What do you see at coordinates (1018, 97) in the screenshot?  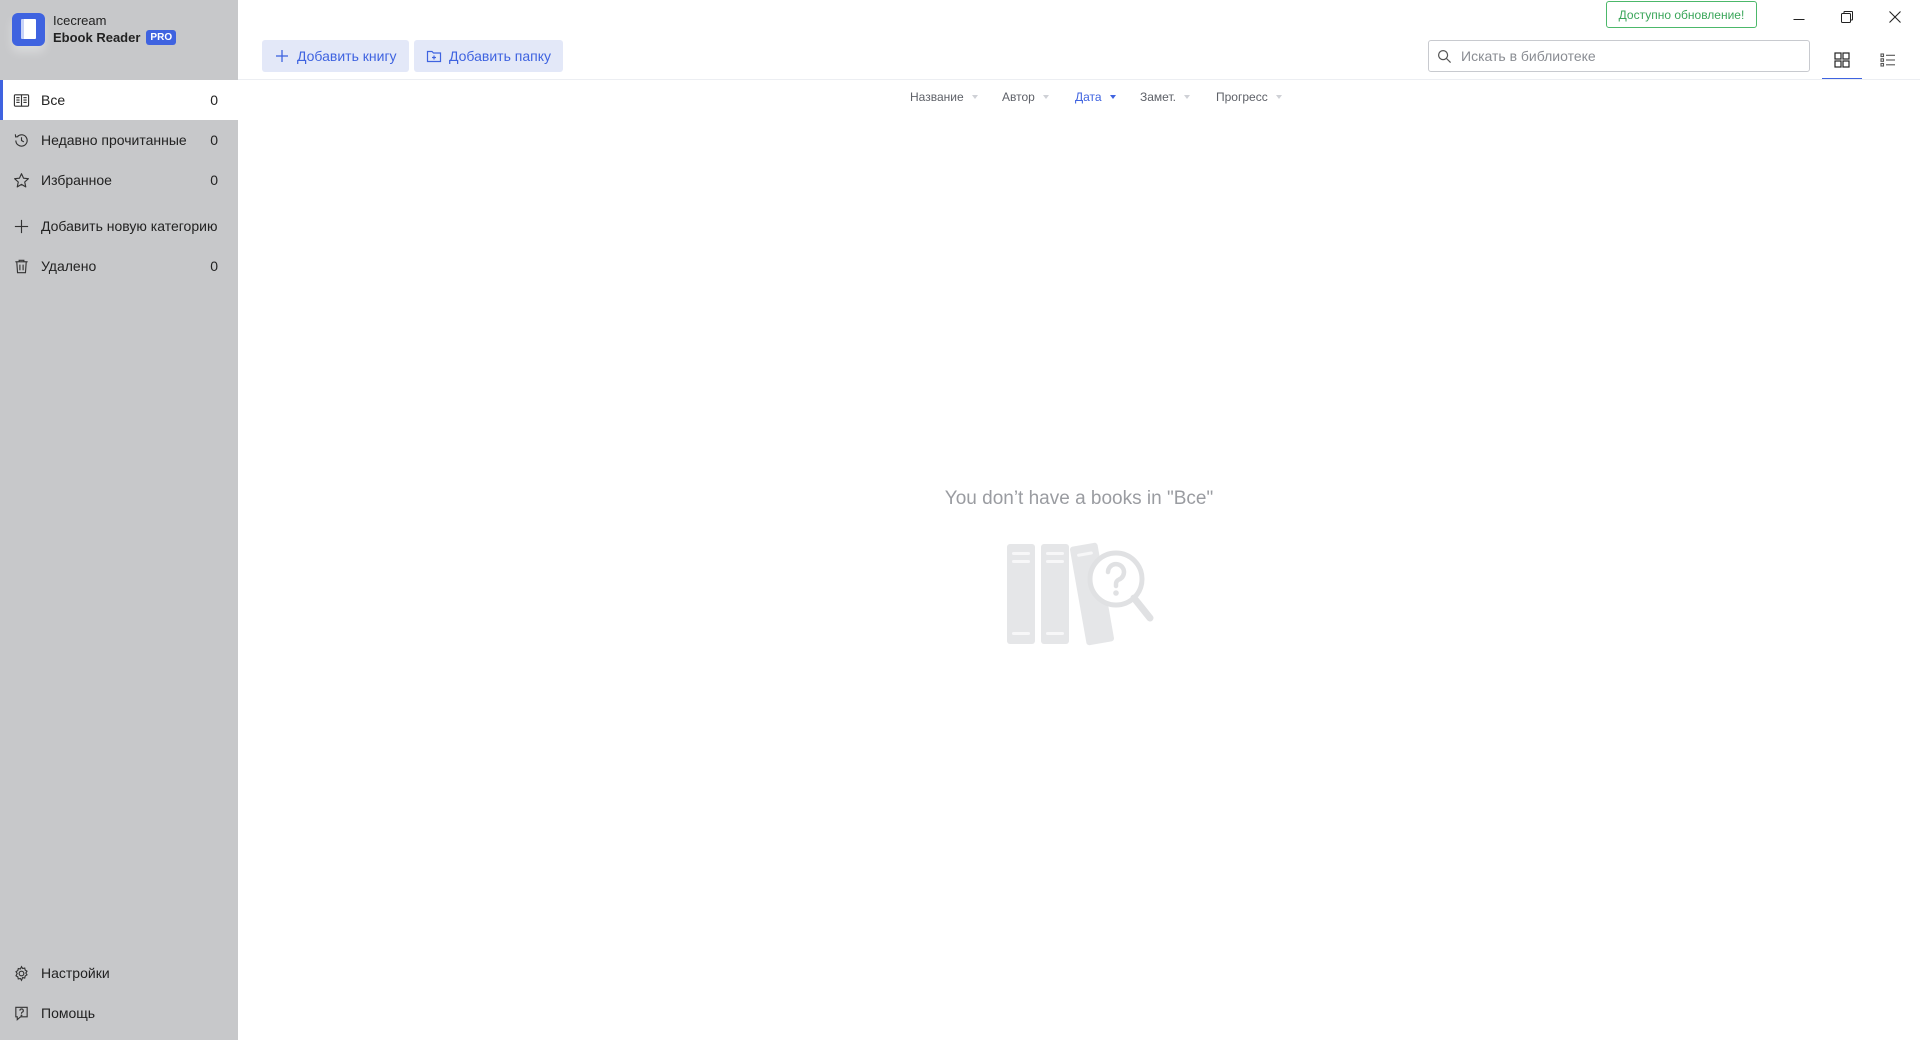 I see `sort-label: Автор` at bounding box center [1018, 97].